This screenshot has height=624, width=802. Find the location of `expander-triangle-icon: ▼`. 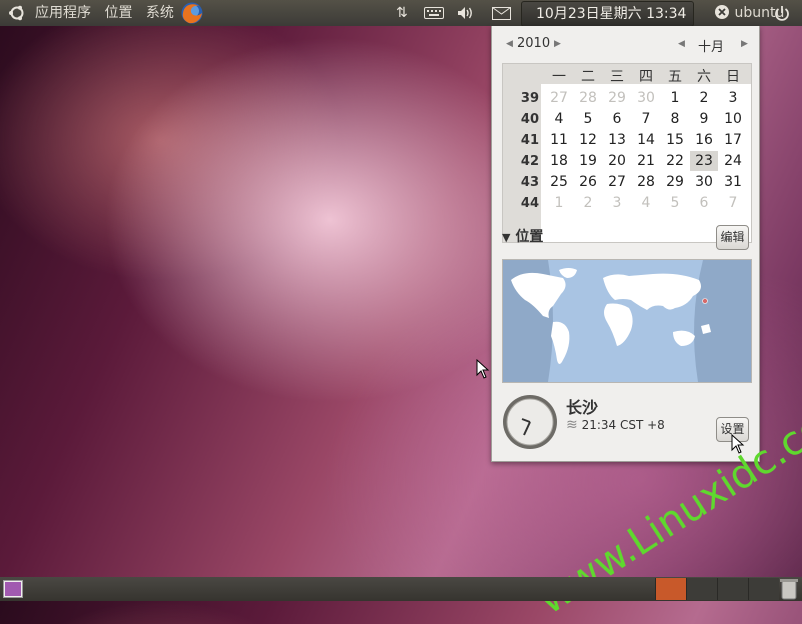

expander-triangle-icon: ▼ is located at coordinates (506, 237).